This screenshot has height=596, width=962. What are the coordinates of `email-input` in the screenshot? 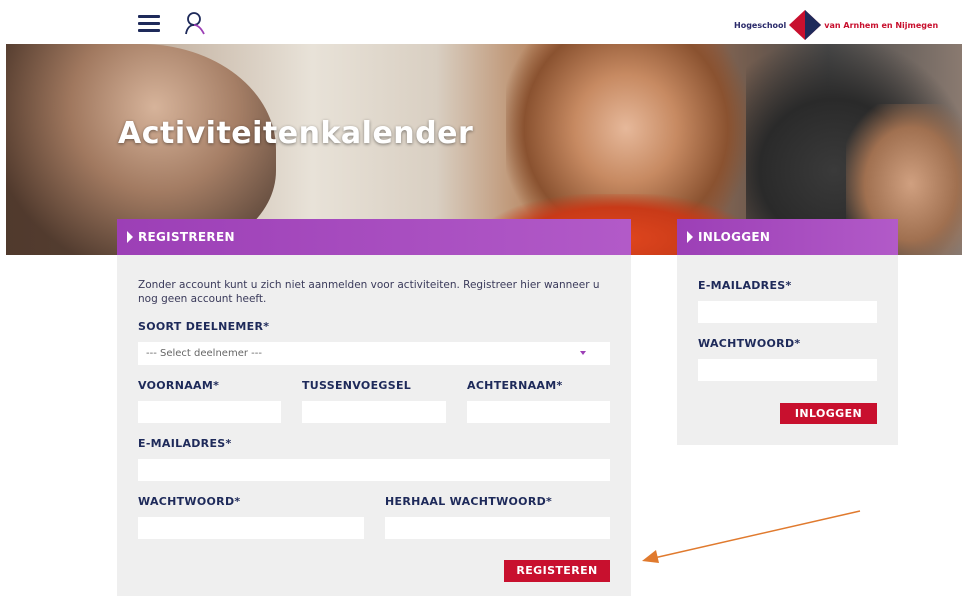 It's located at (374, 470).